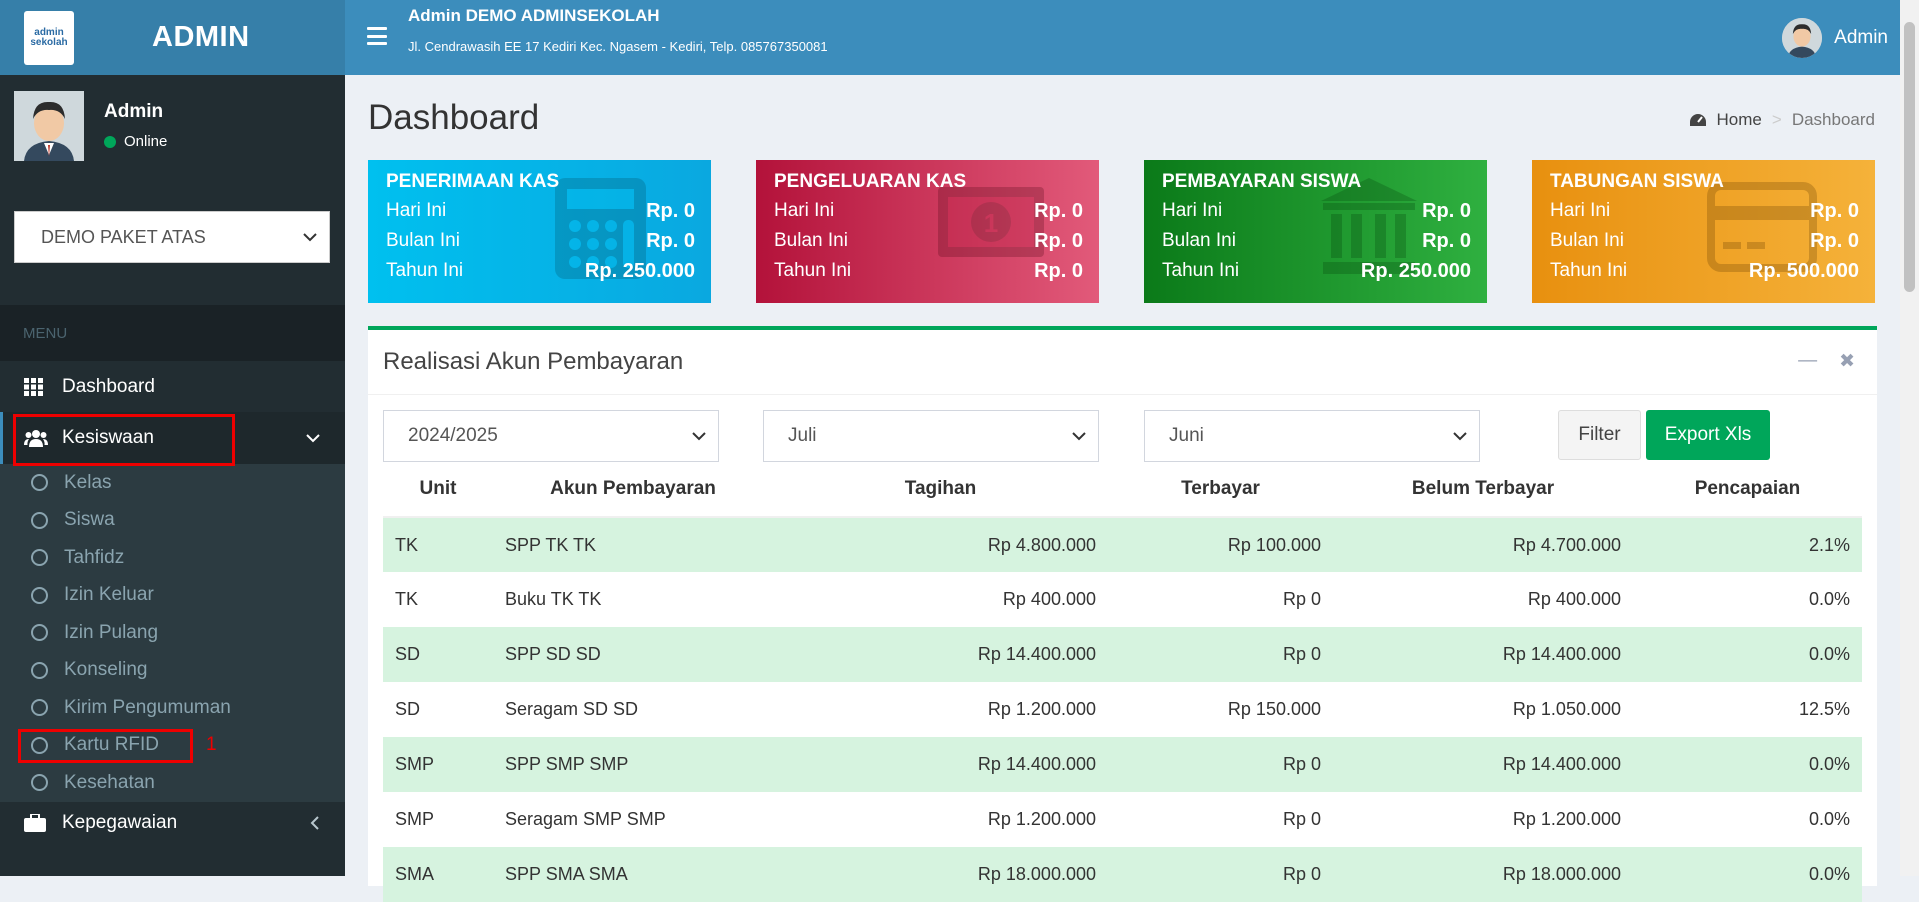 This screenshot has width=1919, height=902. I want to click on submenu-item: Izin Pulang, so click(172, 633).